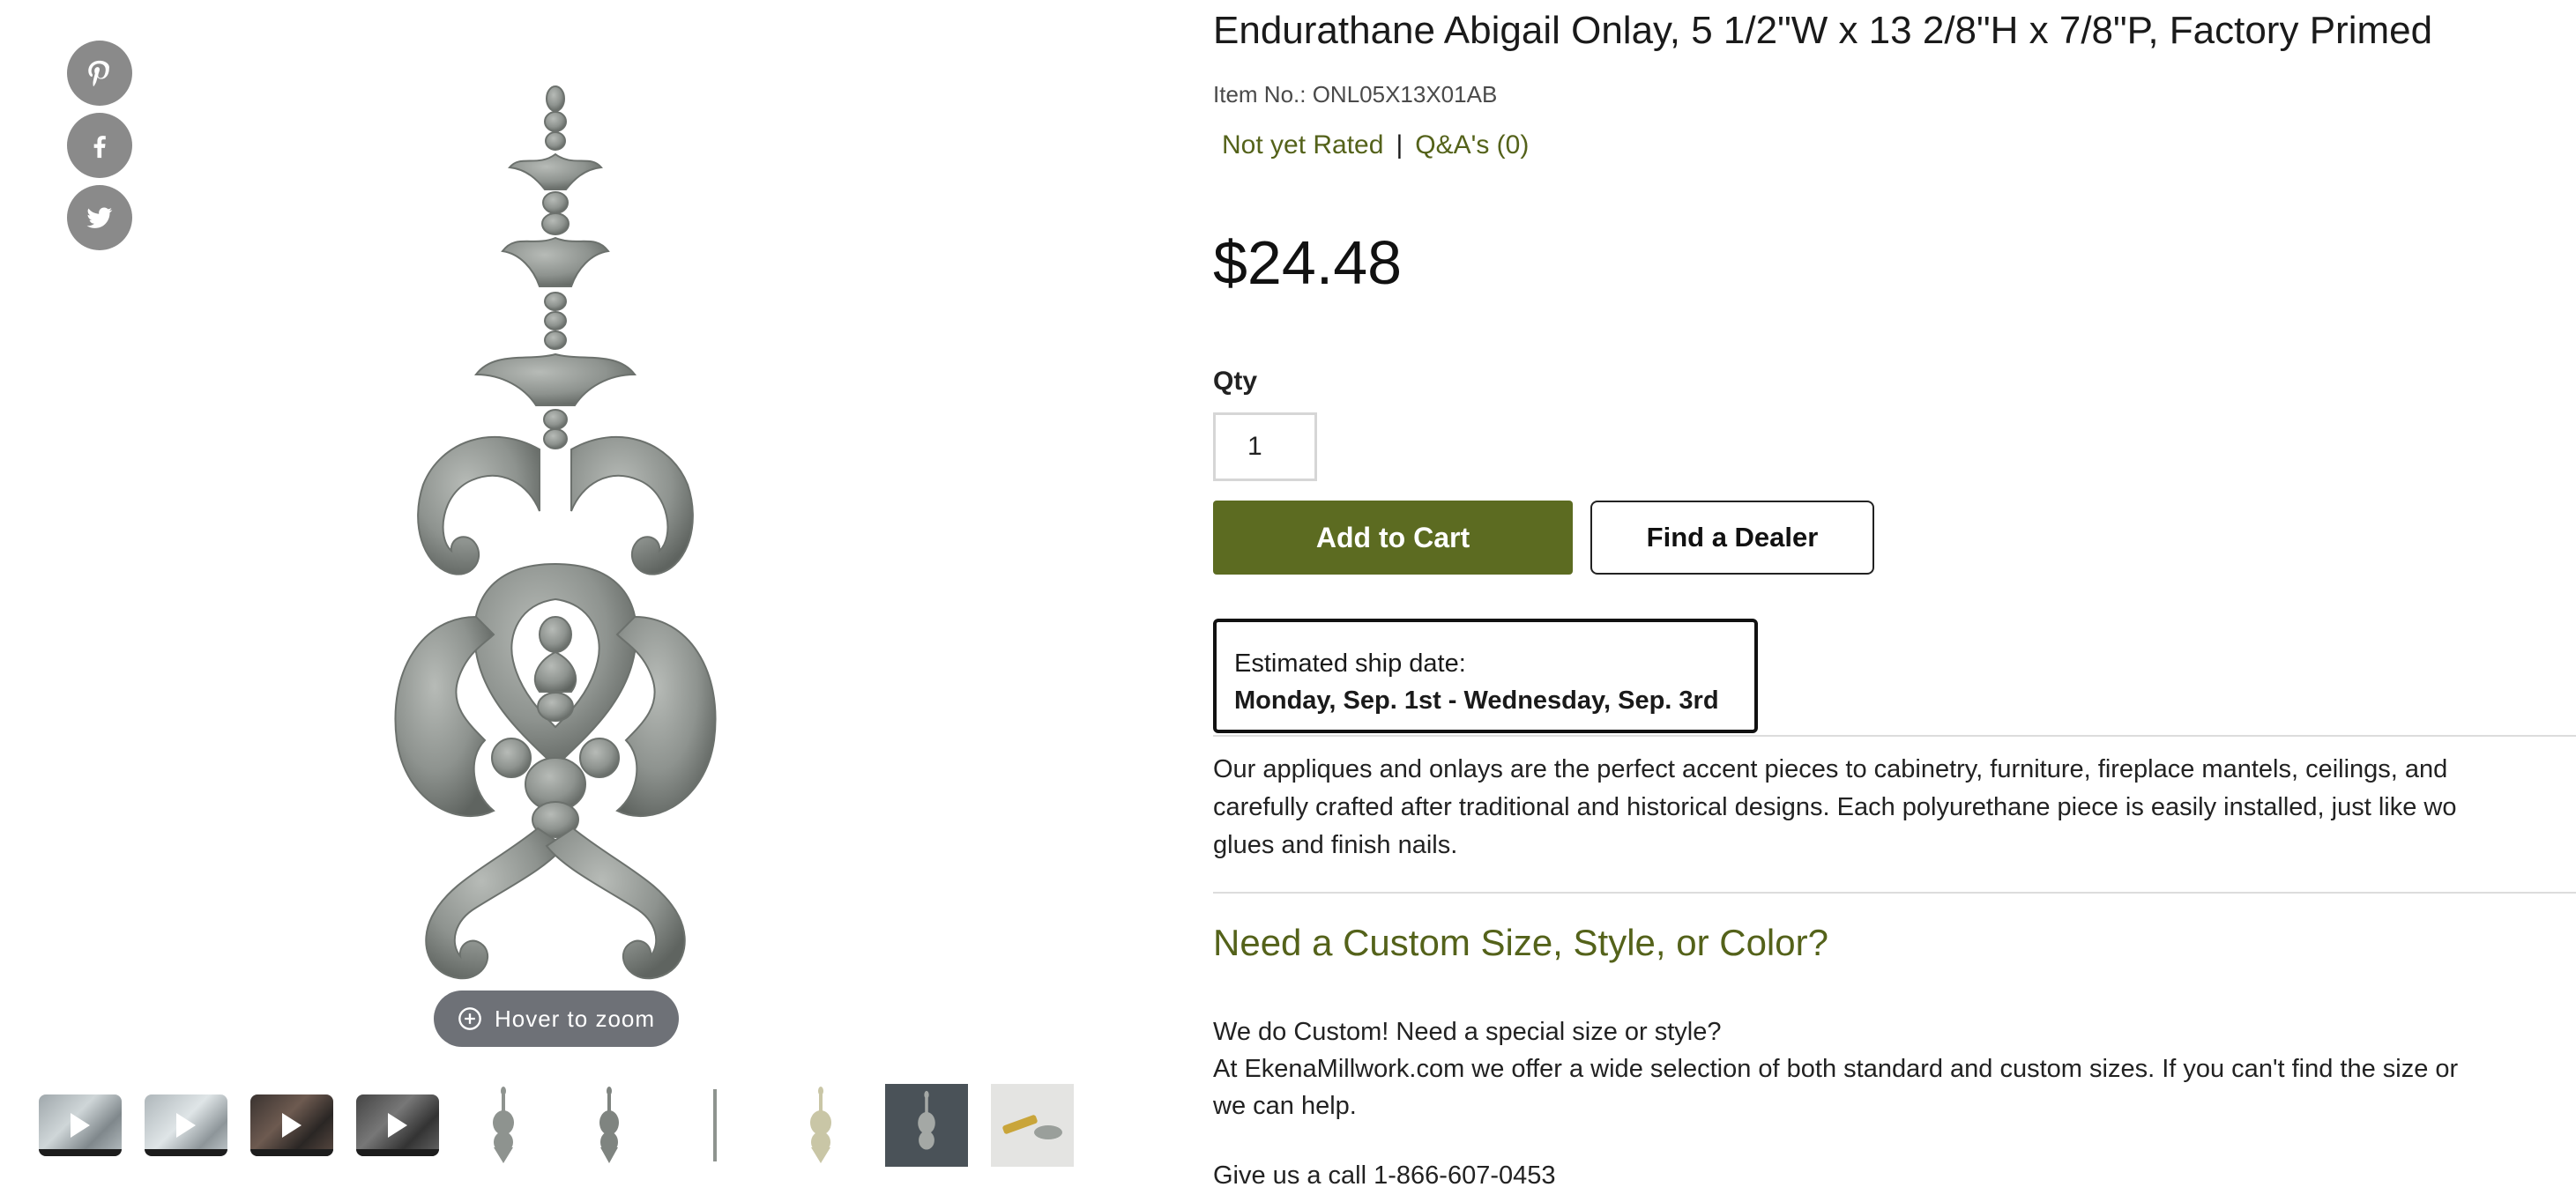  I want to click on image-thumbnail-primed, so click(820, 1126).